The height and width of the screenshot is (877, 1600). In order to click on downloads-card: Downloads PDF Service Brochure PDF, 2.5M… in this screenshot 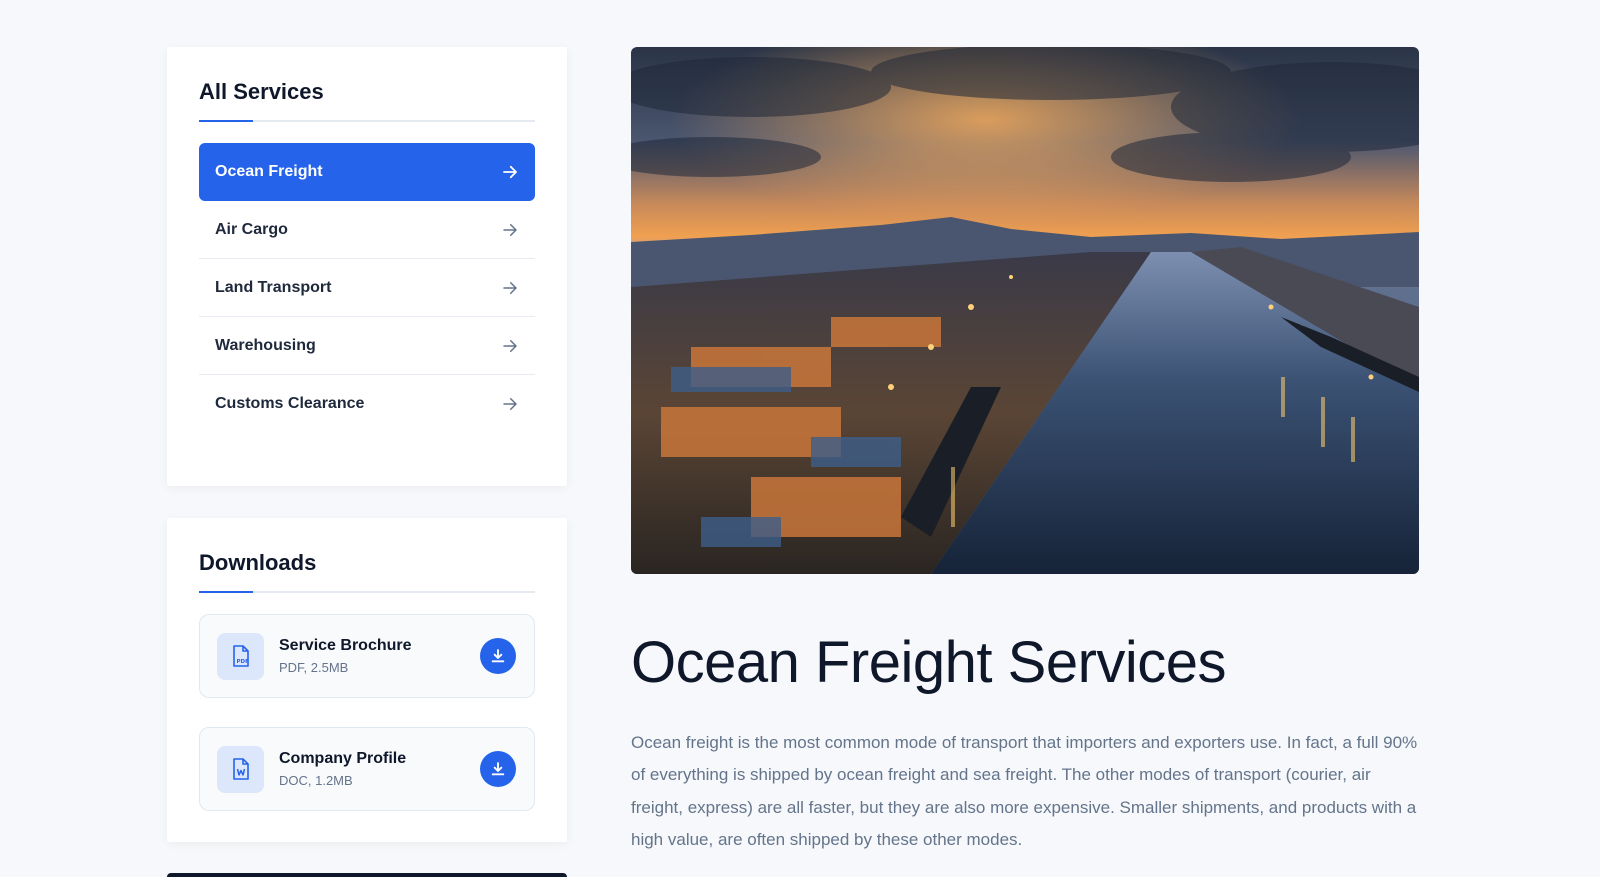, I will do `click(367, 680)`.